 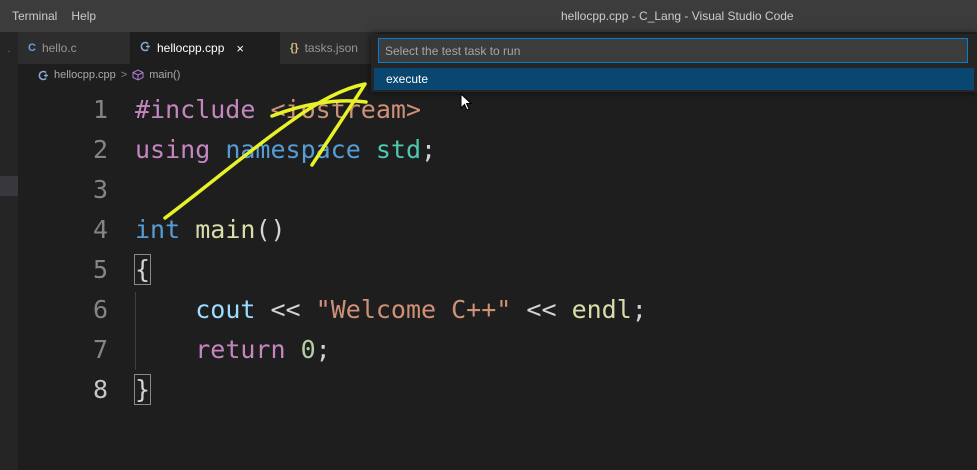 What do you see at coordinates (466, 102) in the screenshot?
I see `mouse-pointer-icon` at bounding box center [466, 102].